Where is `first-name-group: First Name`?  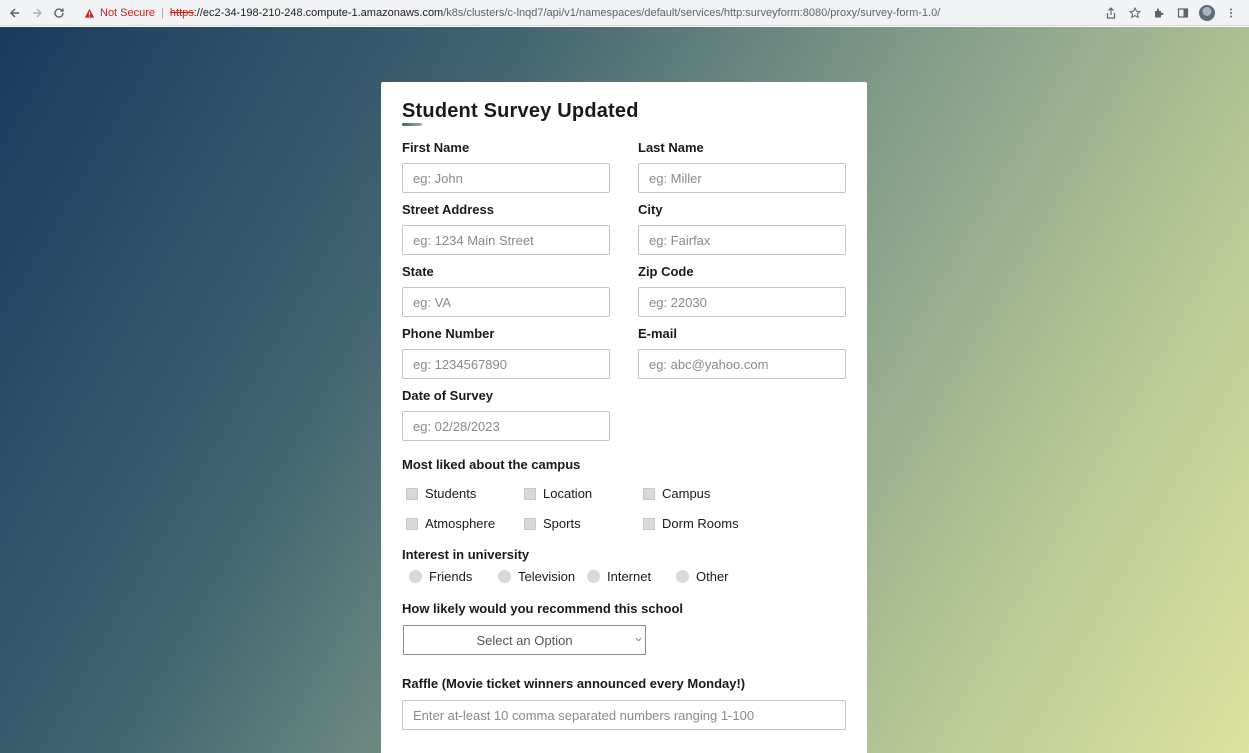
first-name-group: First Name is located at coordinates (506, 166).